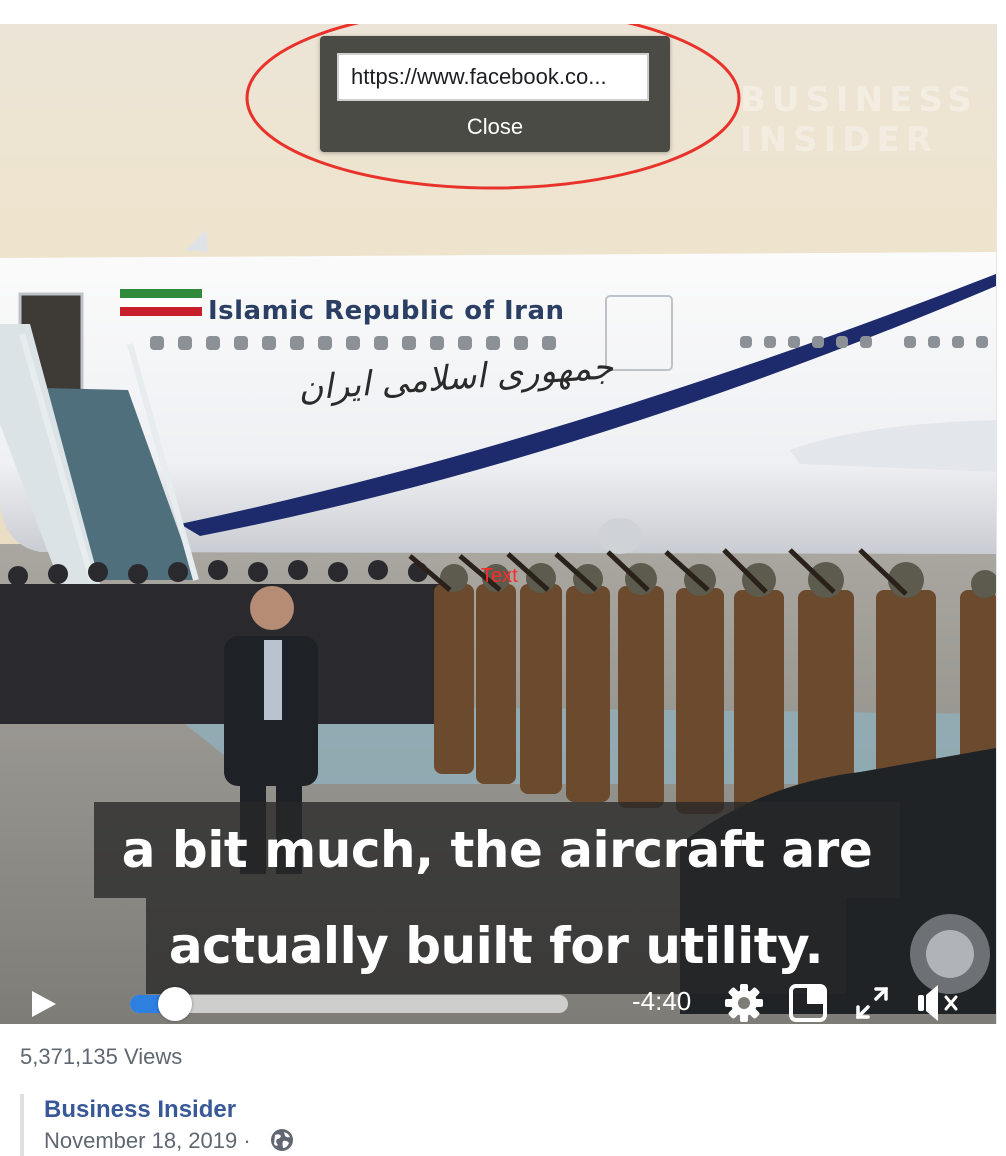 Image resolution: width=1006 pixels, height=1156 pixels. What do you see at coordinates (495, 127) in the screenshot?
I see `close-button: Close` at bounding box center [495, 127].